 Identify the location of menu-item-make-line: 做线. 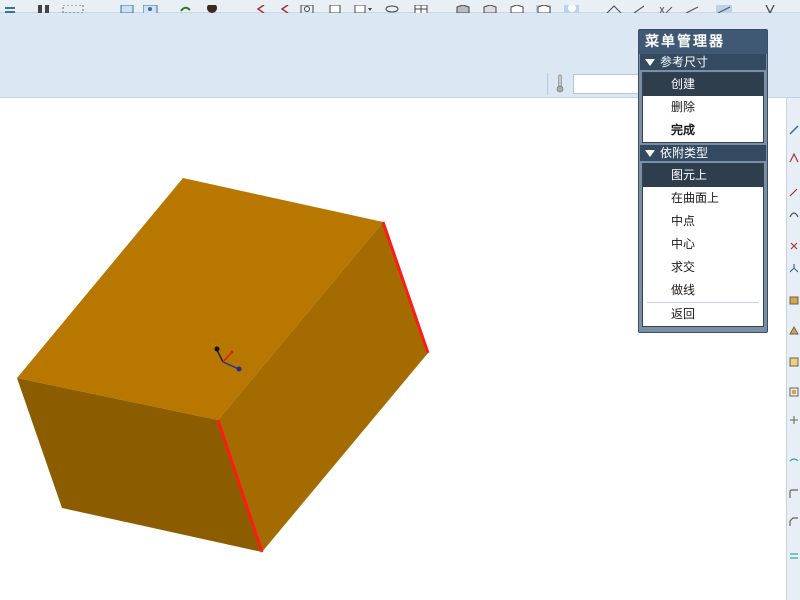
(703, 290).